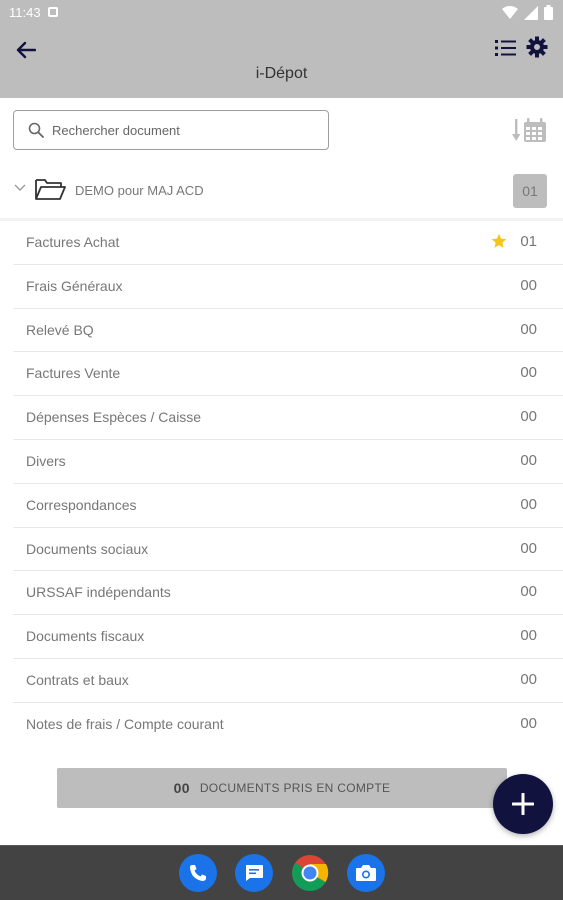 This screenshot has height=900, width=563. I want to click on search-box, so click(171, 130).